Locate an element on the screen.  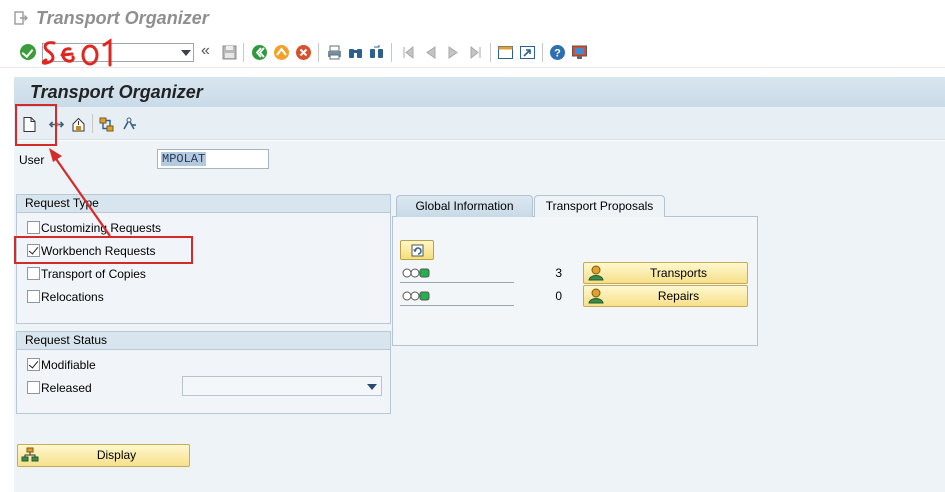
customizing-requests-label: Customizing Requests is located at coordinates (101, 228).